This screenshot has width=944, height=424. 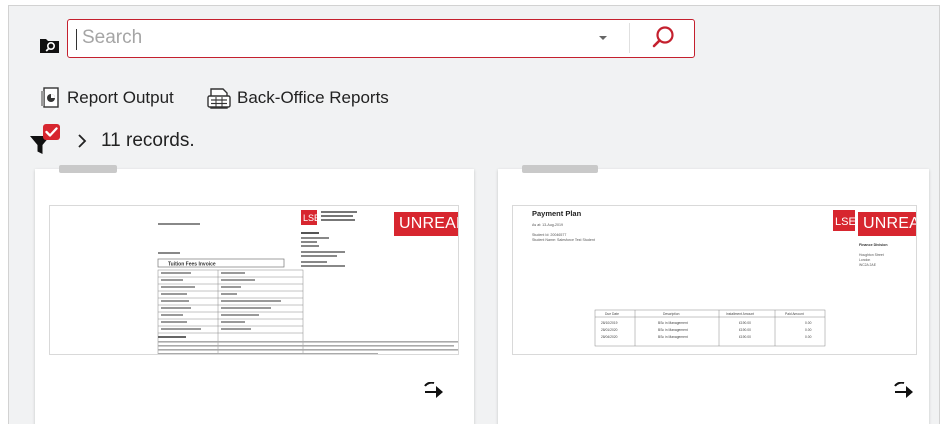 I want to click on table-cell: 28/10/2019, so click(x=609, y=323).